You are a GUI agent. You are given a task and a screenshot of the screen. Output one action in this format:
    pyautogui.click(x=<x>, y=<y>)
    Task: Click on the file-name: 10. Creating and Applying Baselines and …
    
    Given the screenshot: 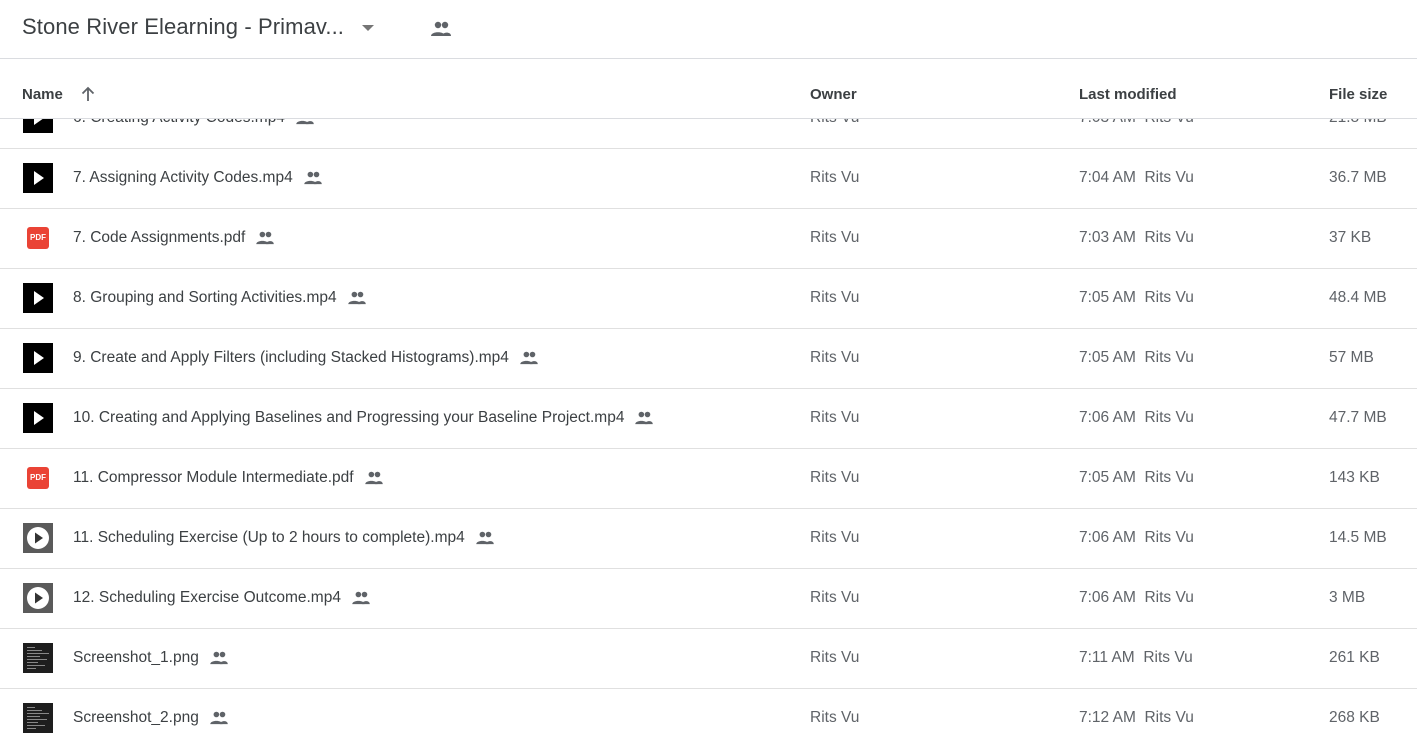 What is the action you would take?
    pyautogui.click(x=348, y=418)
    